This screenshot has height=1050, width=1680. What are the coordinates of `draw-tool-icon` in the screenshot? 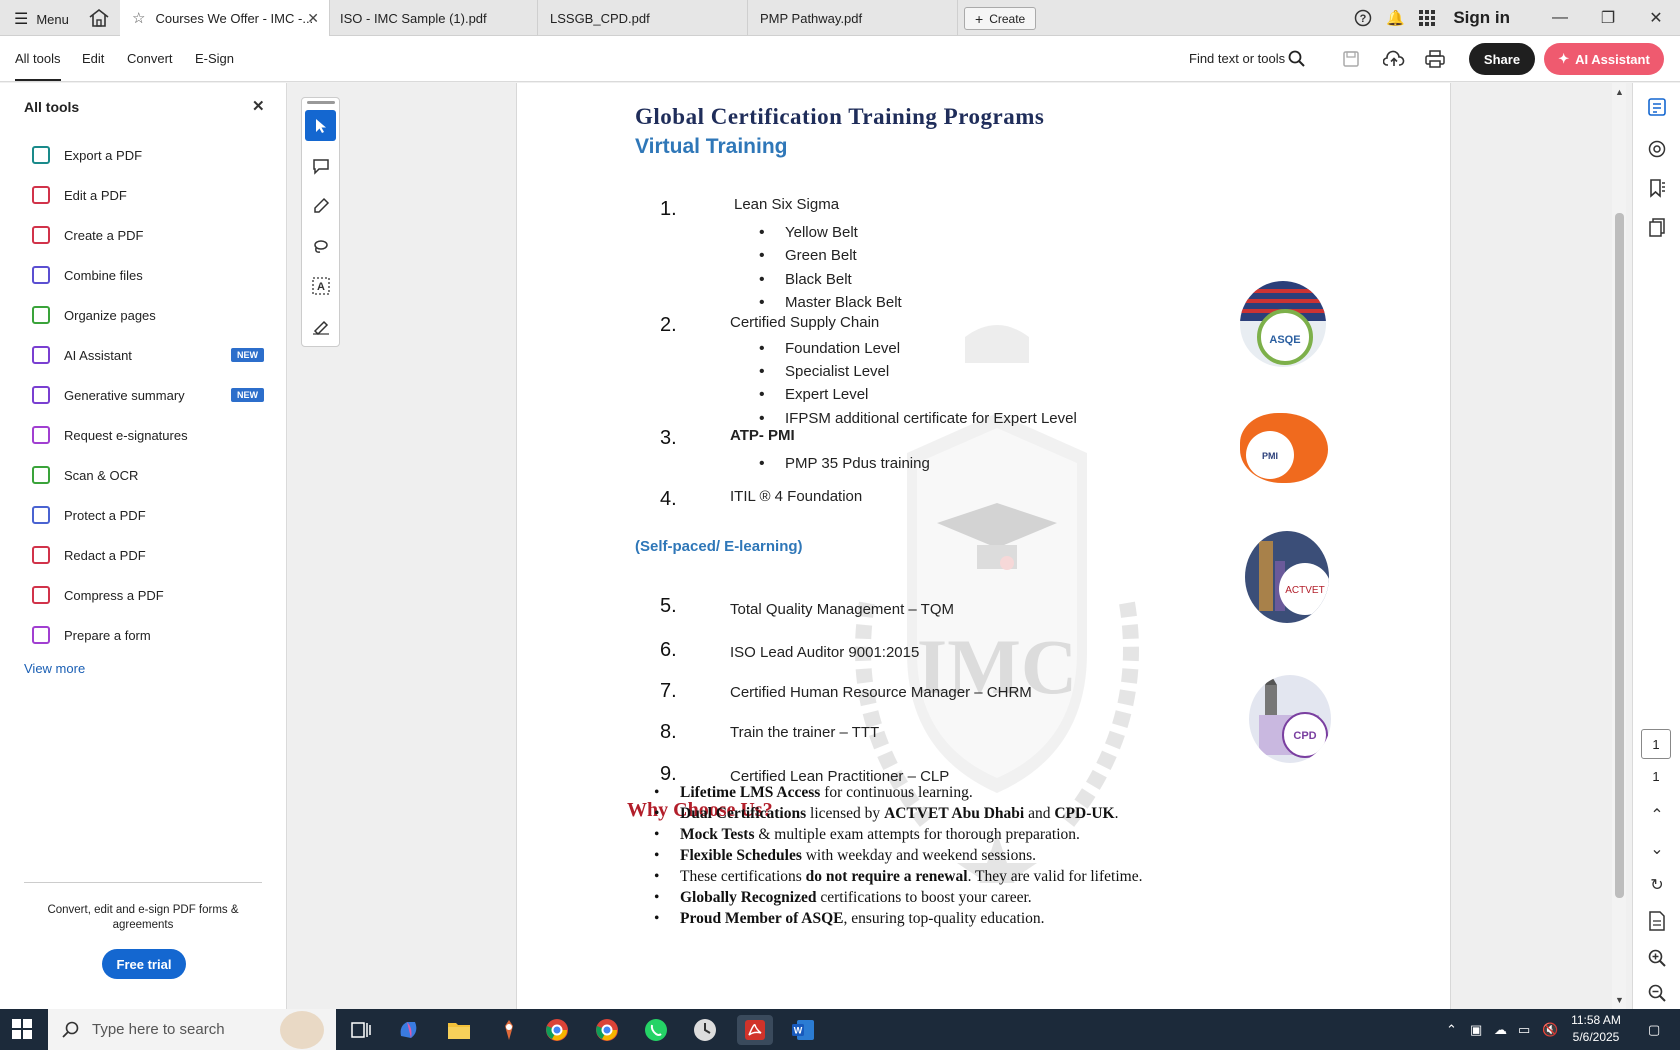 It's located at (320, 245).